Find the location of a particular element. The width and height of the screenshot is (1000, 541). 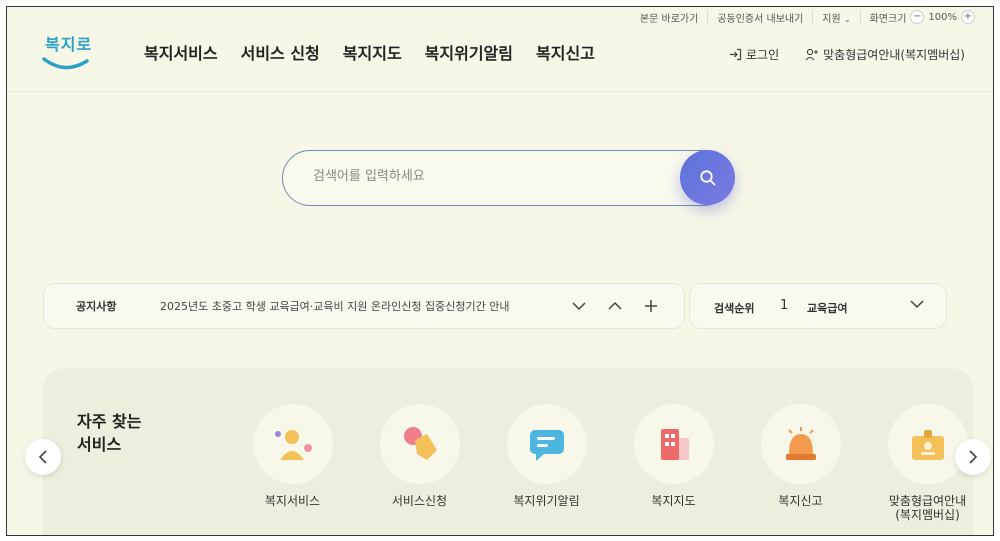

services-next-button is located at coordinates (973, 457).